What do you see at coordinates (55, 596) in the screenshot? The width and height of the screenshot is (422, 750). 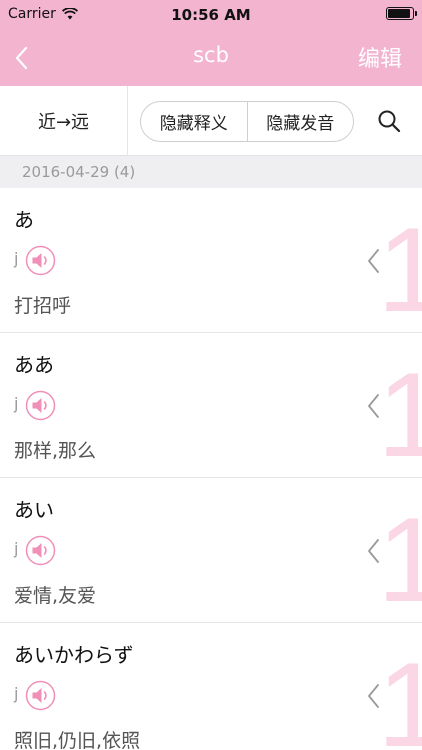 I see `meaning-text: 爱情,友爱` at bounding box center [55, 596].